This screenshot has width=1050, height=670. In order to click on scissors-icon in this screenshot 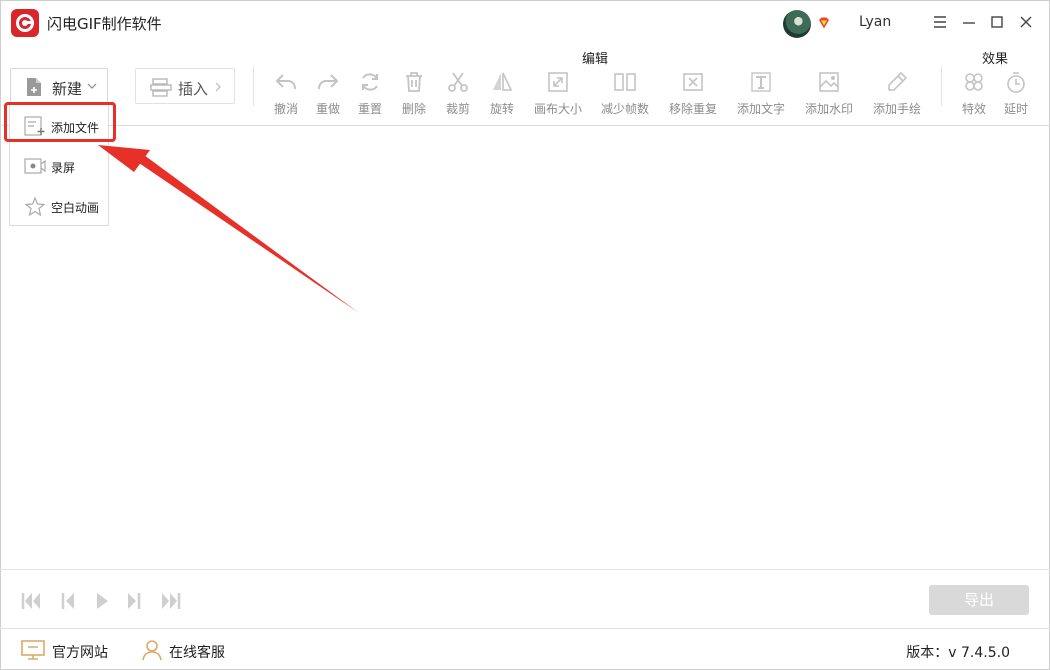, I will do `click(458, 82)`.